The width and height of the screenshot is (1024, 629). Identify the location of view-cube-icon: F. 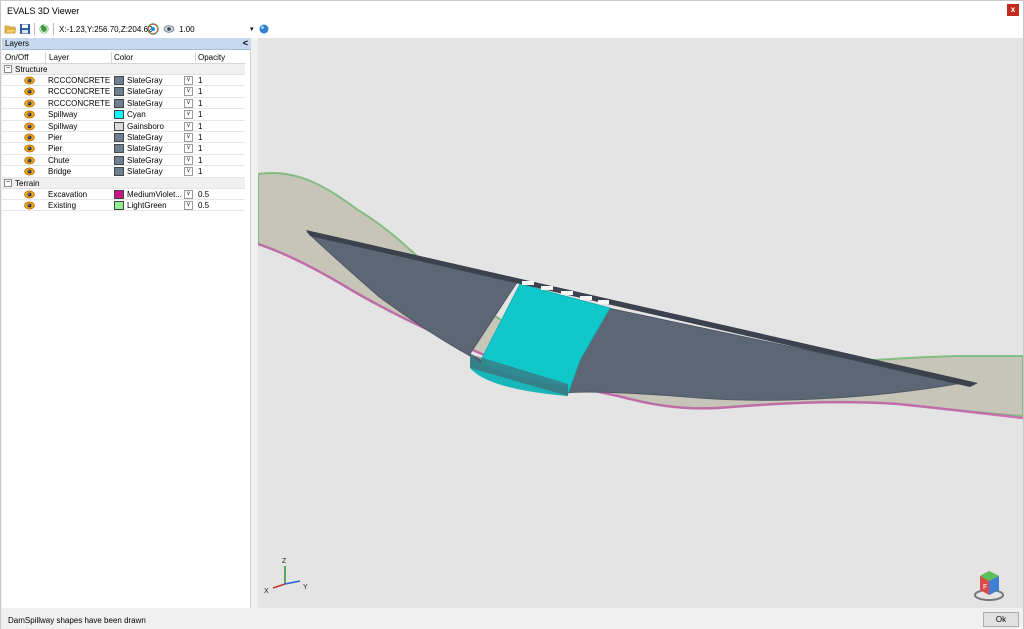
(989, 586).